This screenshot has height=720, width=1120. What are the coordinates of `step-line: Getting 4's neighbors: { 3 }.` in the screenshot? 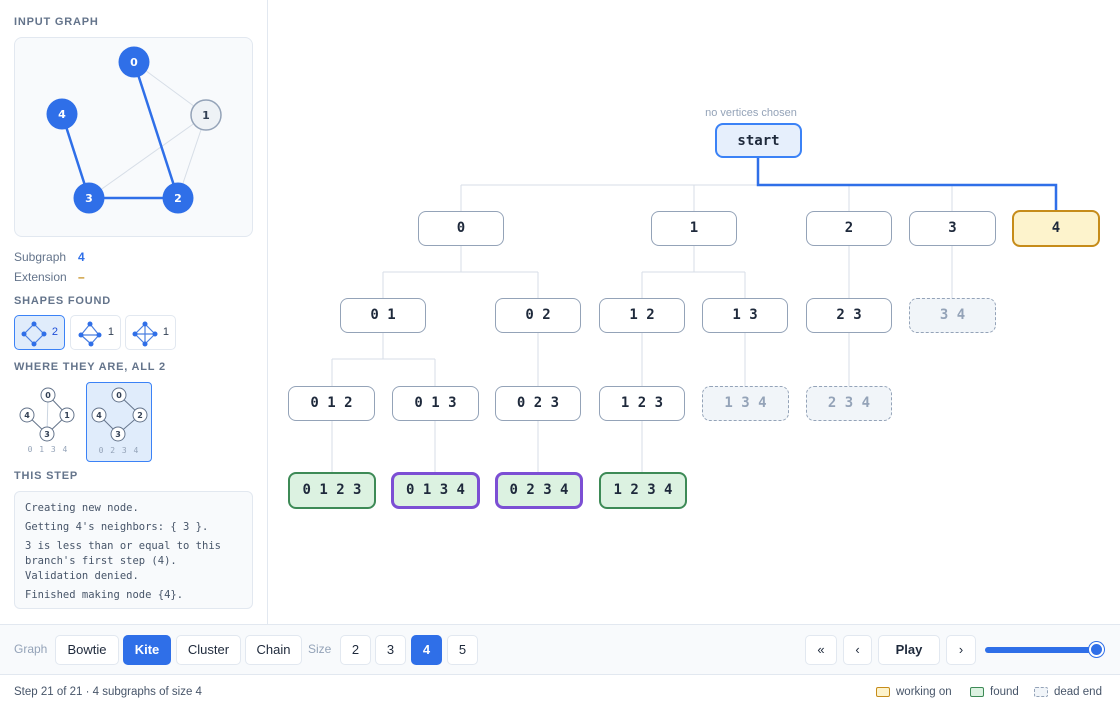 It's located at (117, 527).